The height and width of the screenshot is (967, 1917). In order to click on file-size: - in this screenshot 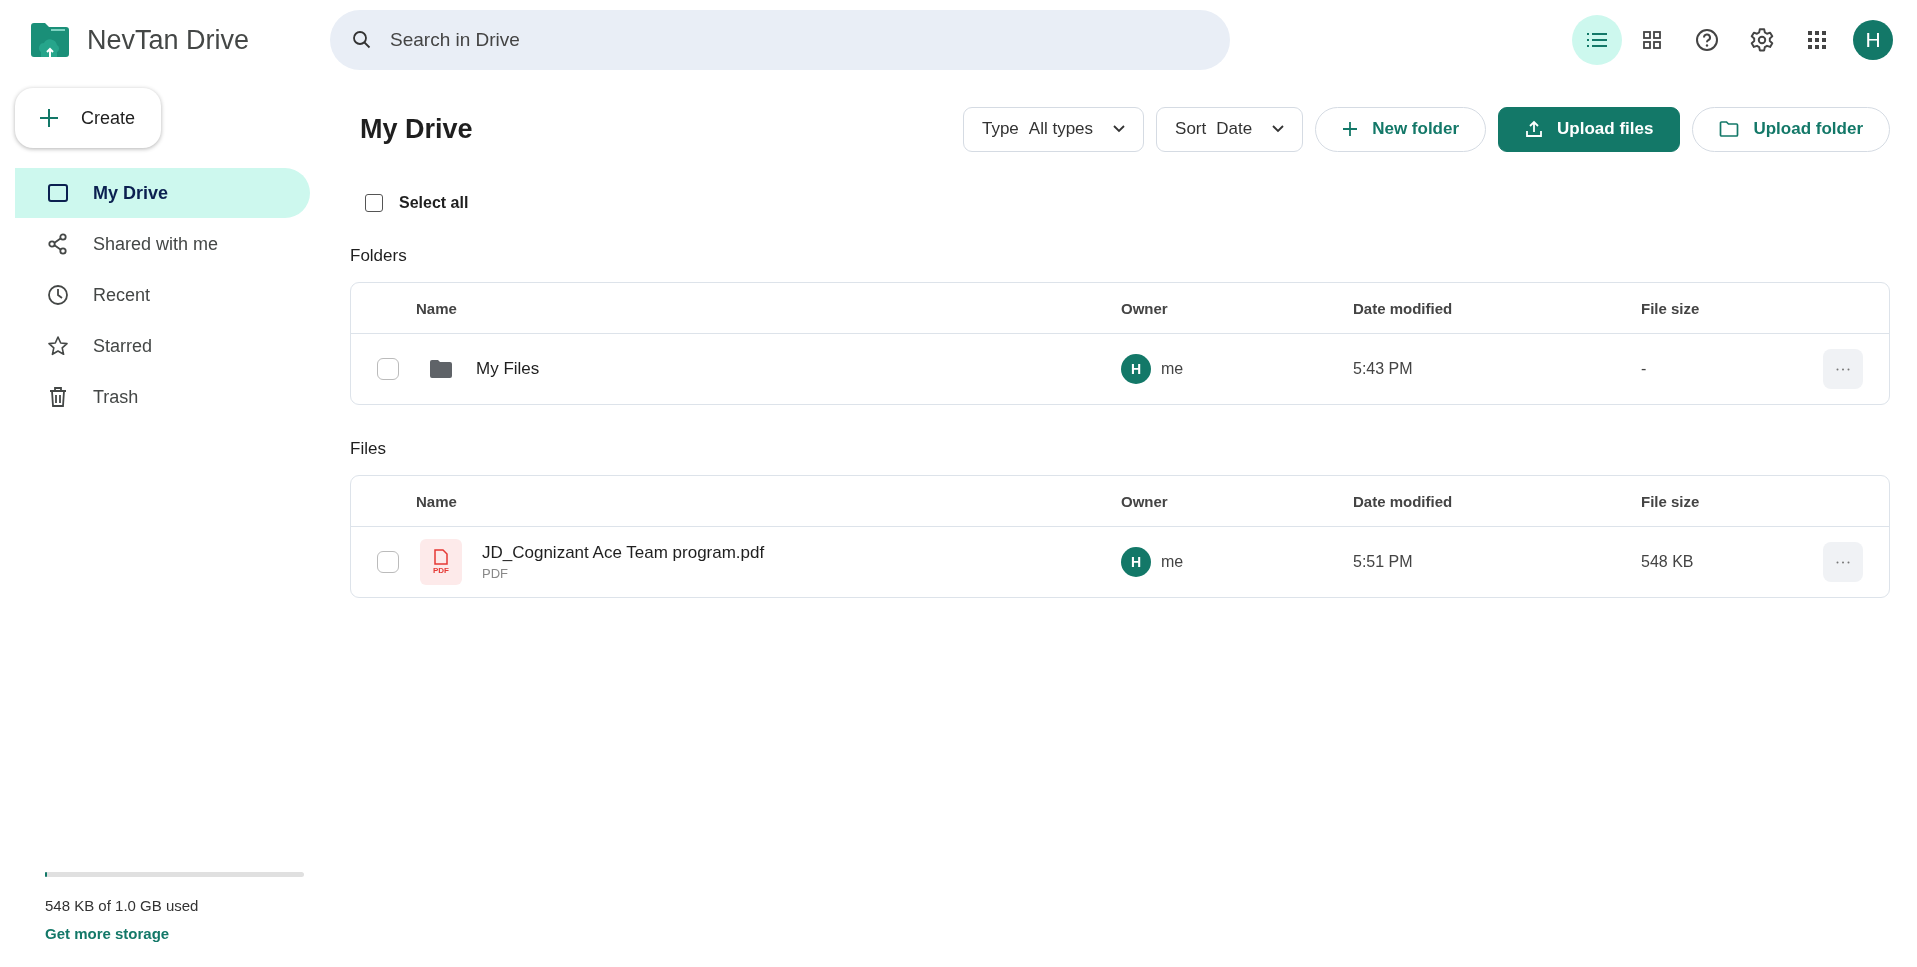, I will do `click(1644, 369)`.